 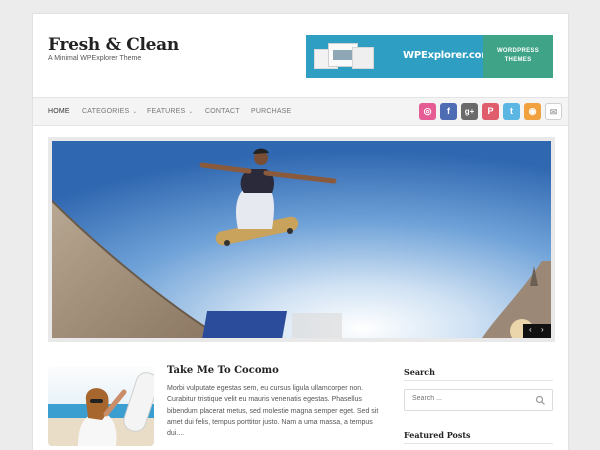 What do you see at coordinates (467, 398) in the screenshot?
I see `search-input` at bounding box center [467, 398].